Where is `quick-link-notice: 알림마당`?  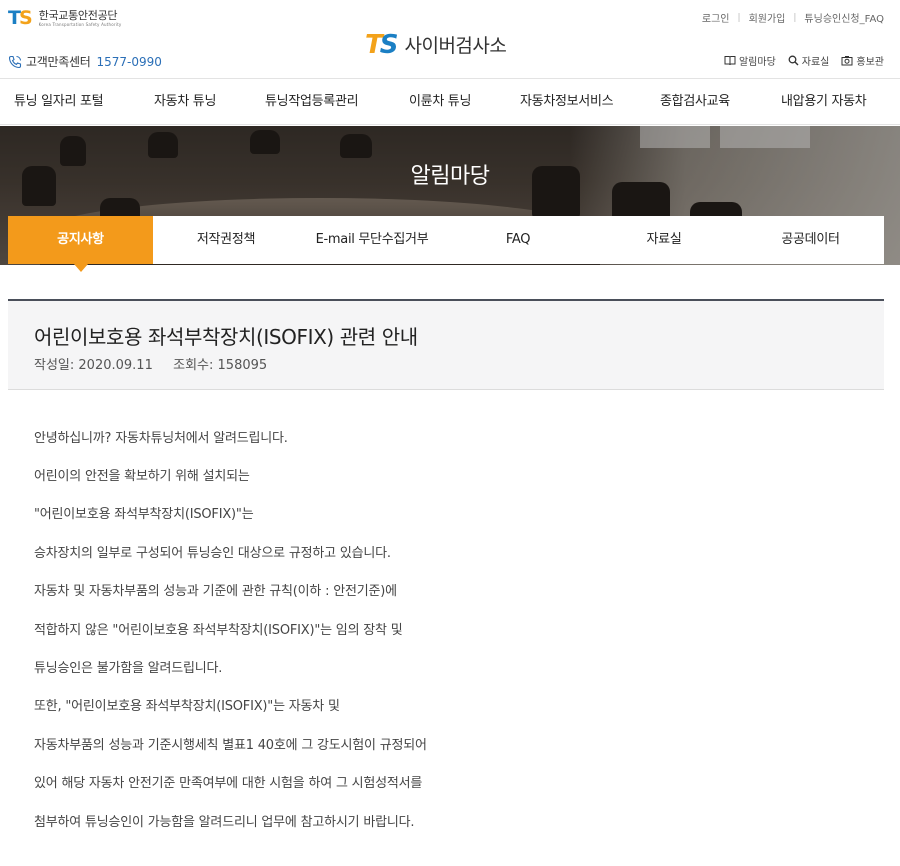 quick-link-notice: 알림마당 is located at coordinates (750, 60).